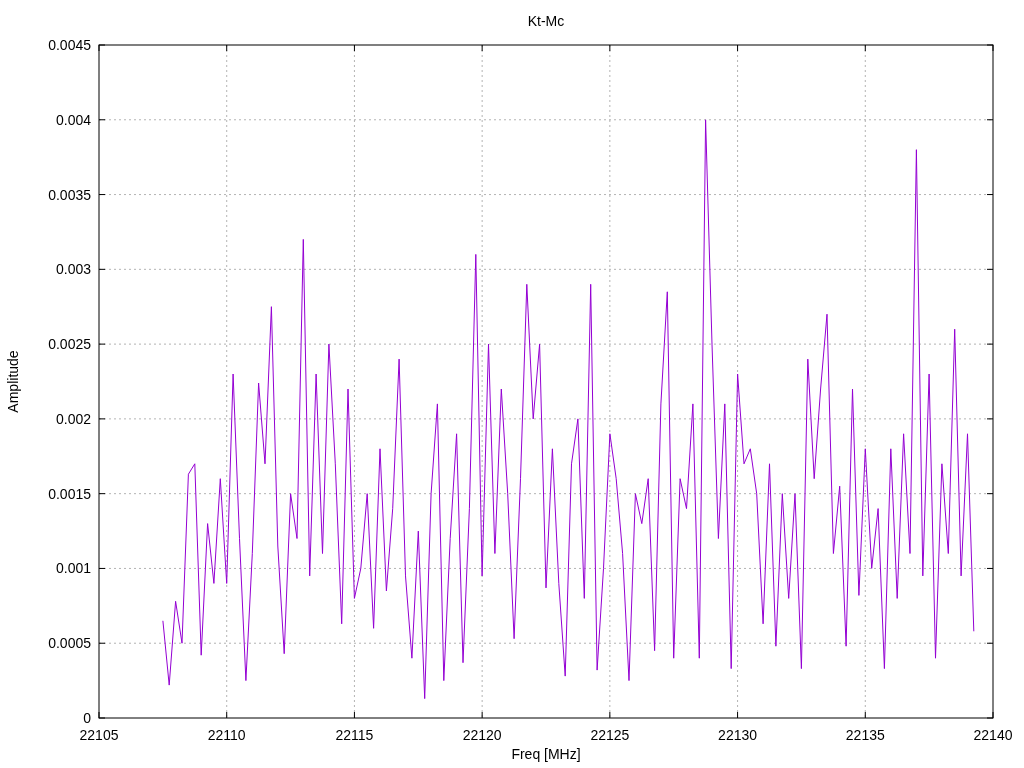  What do you see at coordinates (73, 269) in the screenshot?
I see `y-tick-label: 0.003` at bounding box center [73, 269].